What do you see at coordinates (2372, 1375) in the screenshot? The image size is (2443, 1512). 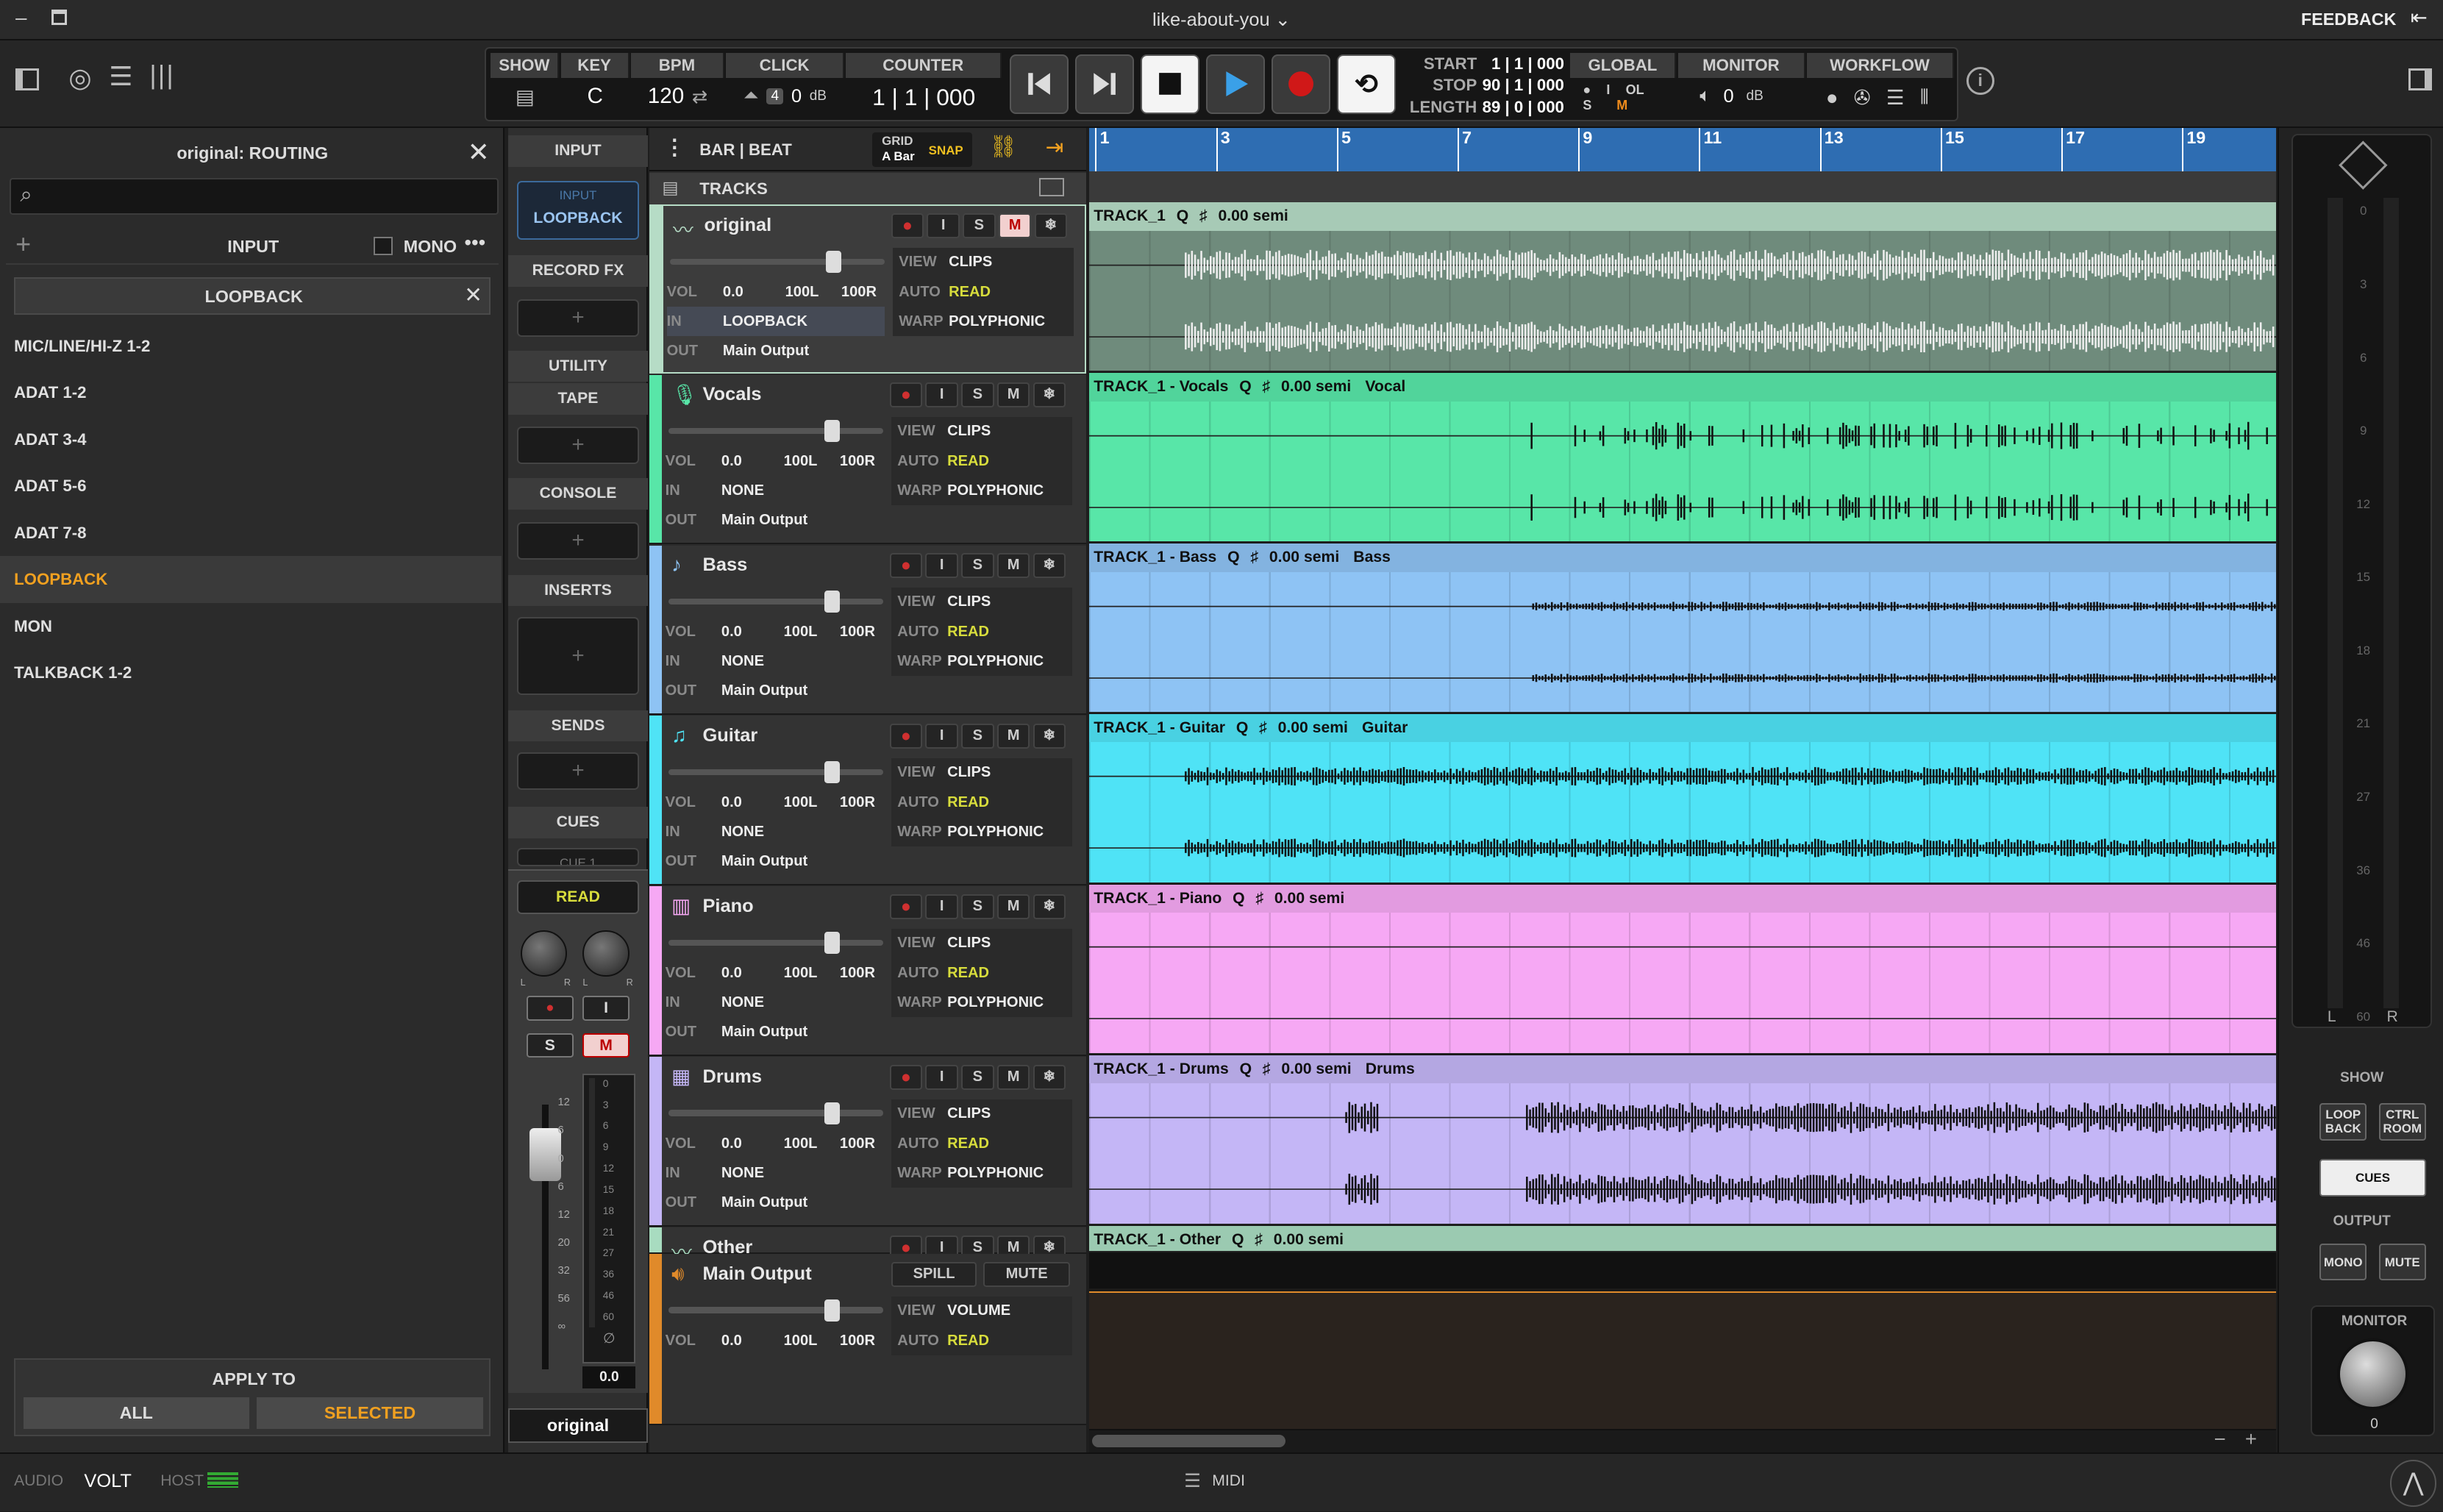 I see `monitor-knob` at bounding box center [2372, 1375].